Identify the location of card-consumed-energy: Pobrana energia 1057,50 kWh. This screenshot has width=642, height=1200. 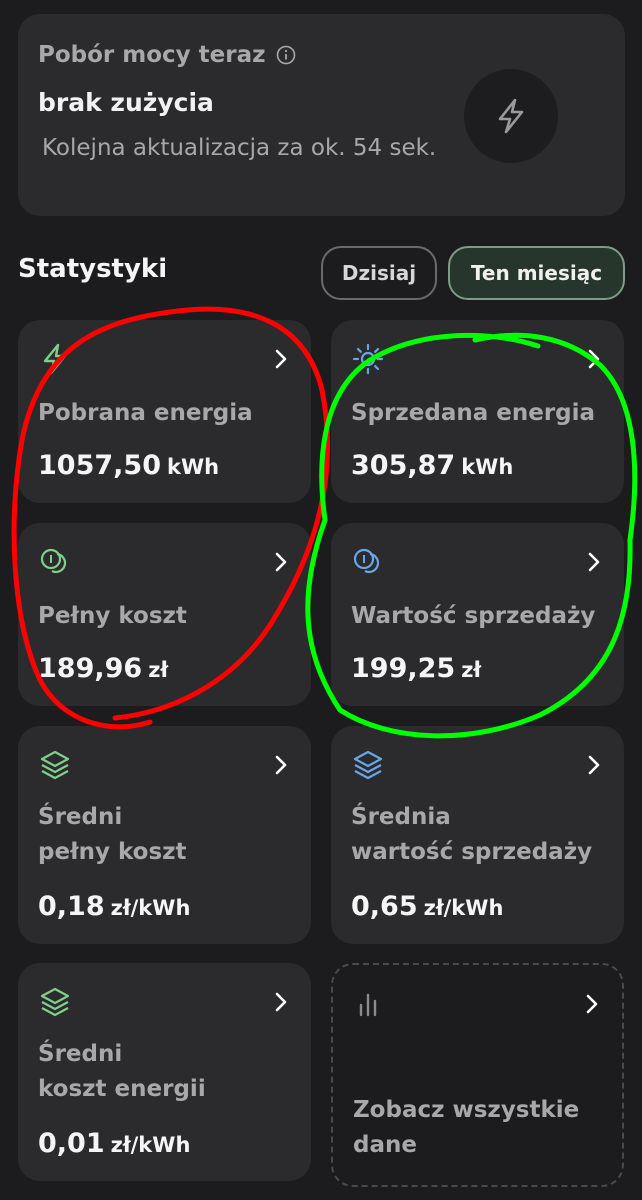
(164, 411).